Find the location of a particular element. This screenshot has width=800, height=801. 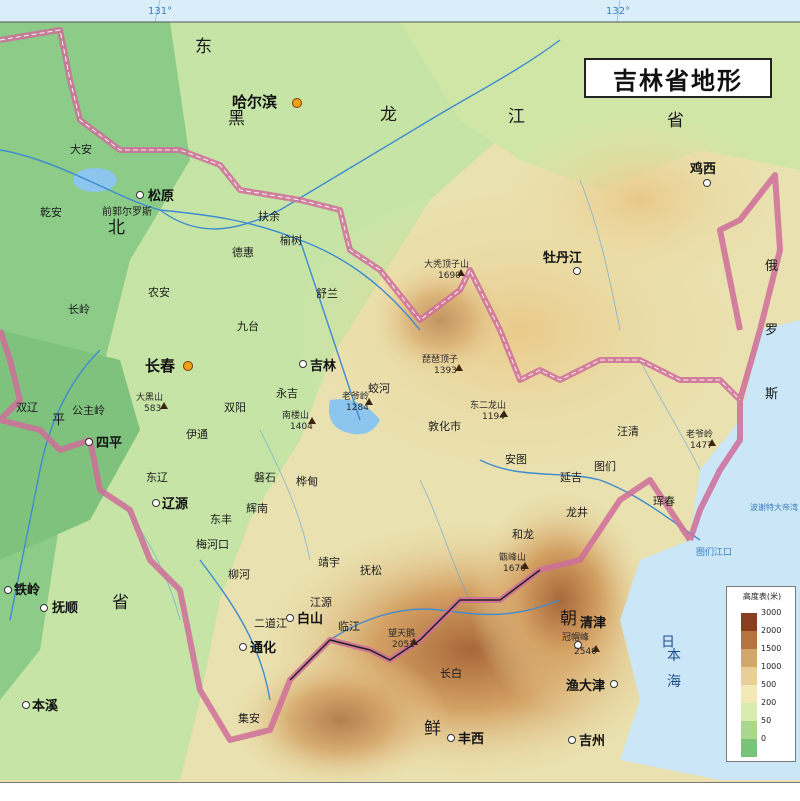

legend-tick: 50 is located at coordinates (766, 720).